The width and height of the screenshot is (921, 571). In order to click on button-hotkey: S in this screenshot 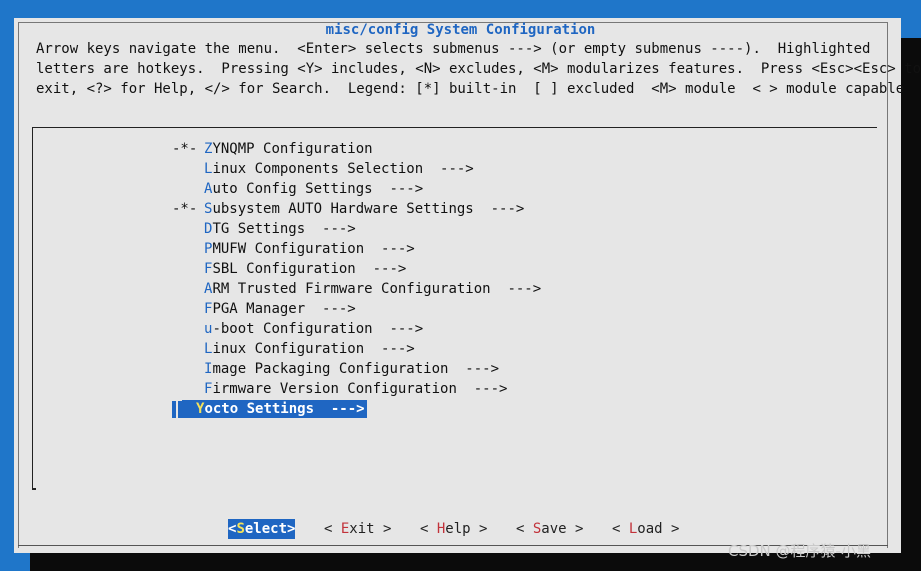, I will do `click(240, 529)`.